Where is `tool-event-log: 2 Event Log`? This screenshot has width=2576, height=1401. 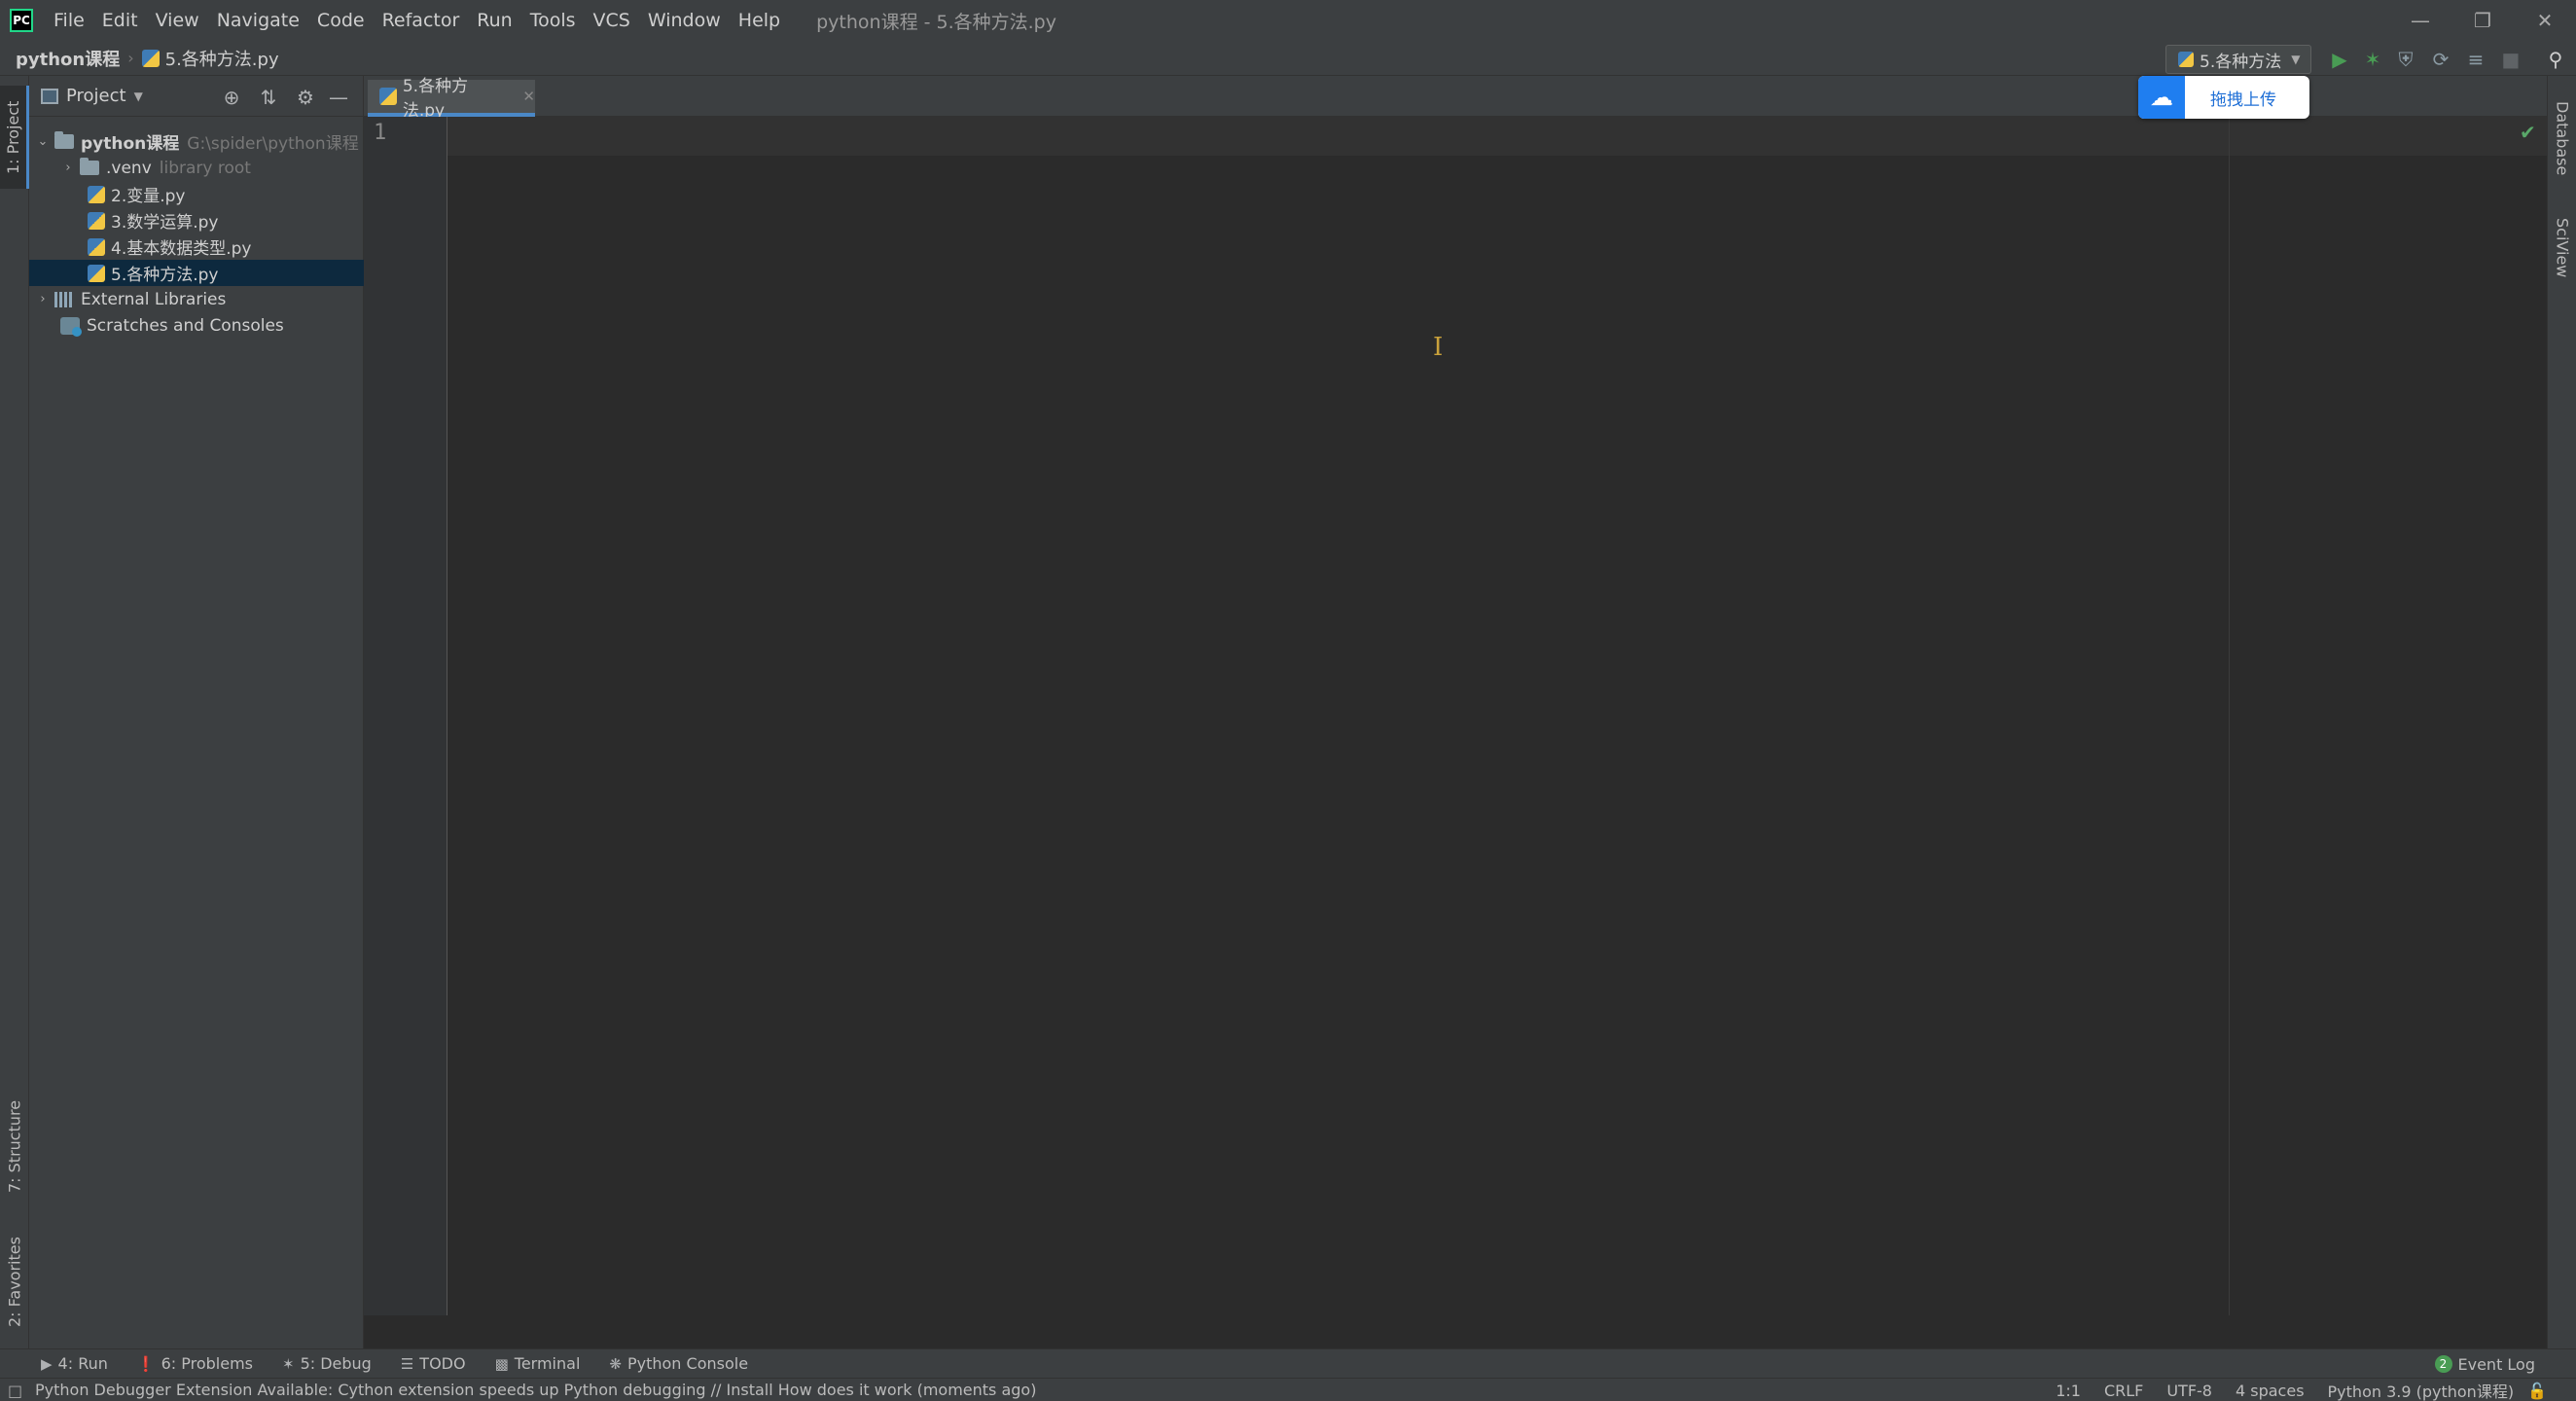
tool-event-log: 2 Event Log is located at coordinates (2485, 1364).